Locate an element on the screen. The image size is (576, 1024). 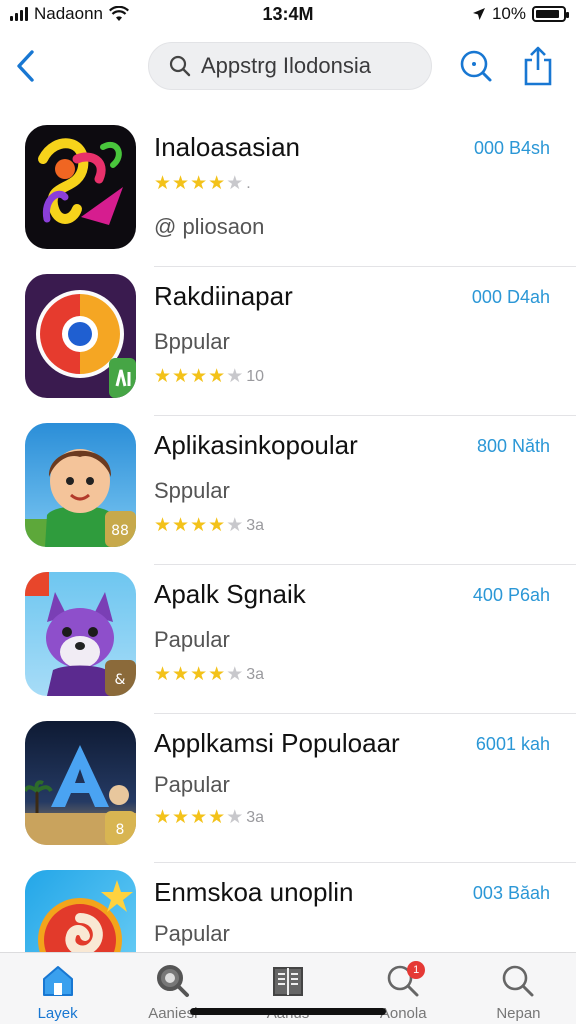
star-rating: ★ ★ ★ ★ ★. is located at coordinates (202, 183).